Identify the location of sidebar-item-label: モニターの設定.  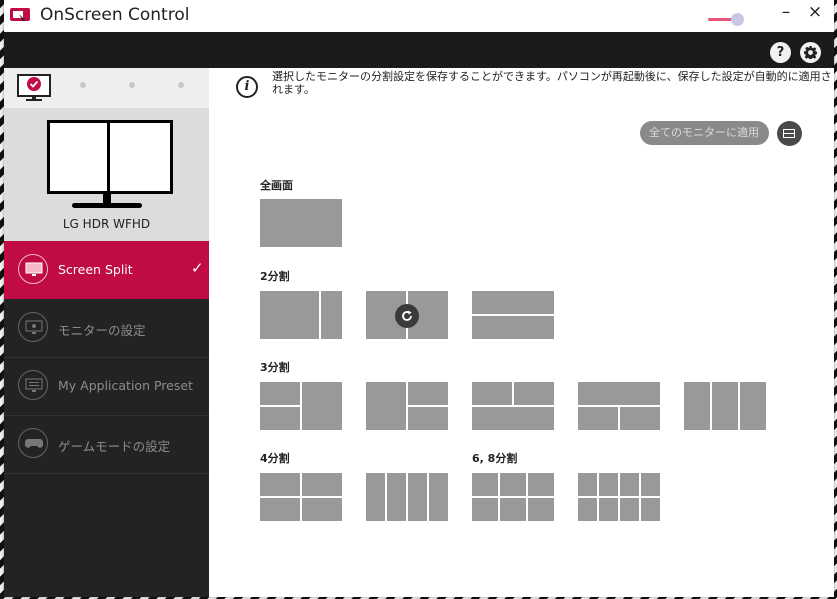
(102, 330).